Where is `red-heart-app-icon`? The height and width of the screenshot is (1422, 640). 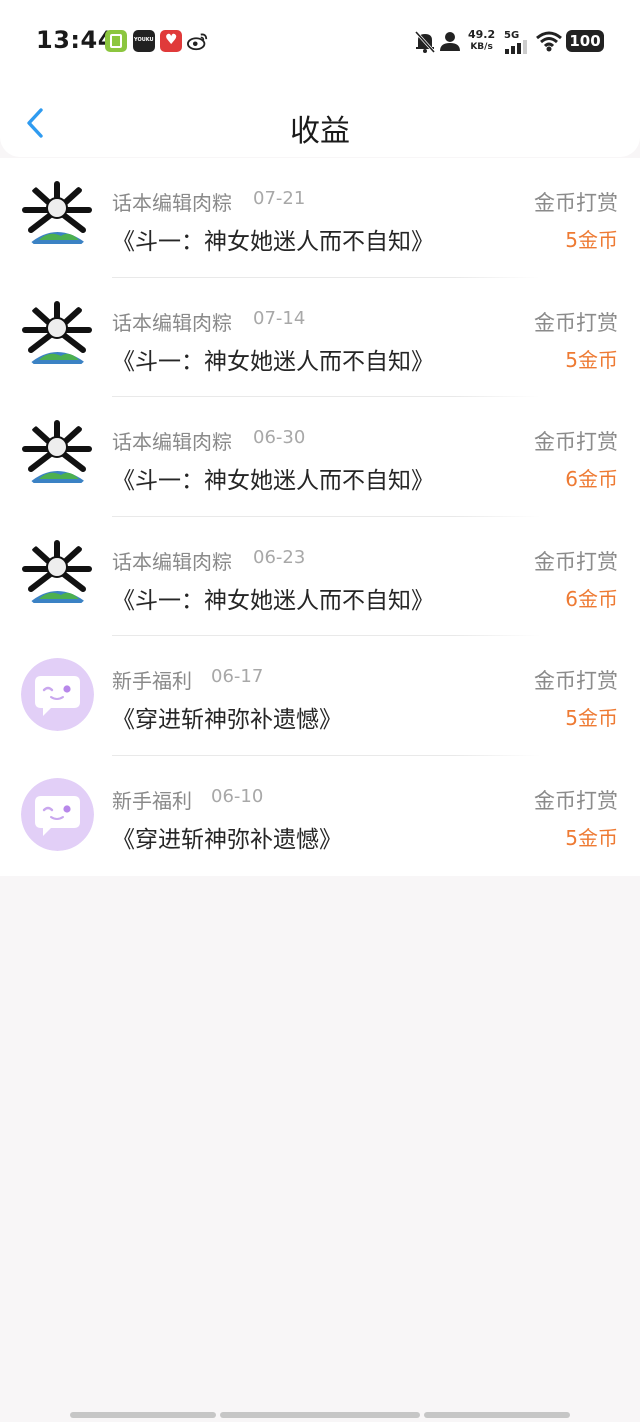
red-heart-app-icon is located at coordinates (171, 41).